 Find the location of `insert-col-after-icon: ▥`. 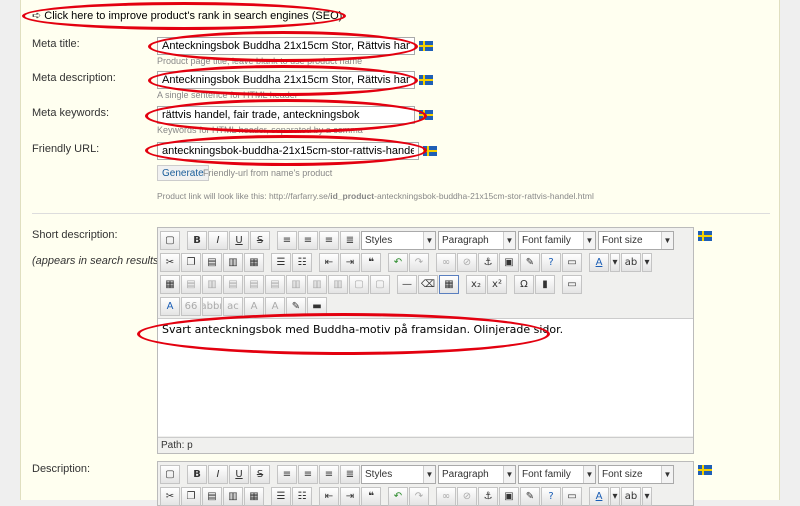

insert-col-after-icon: ▥ is located at coordinates (317, 284).